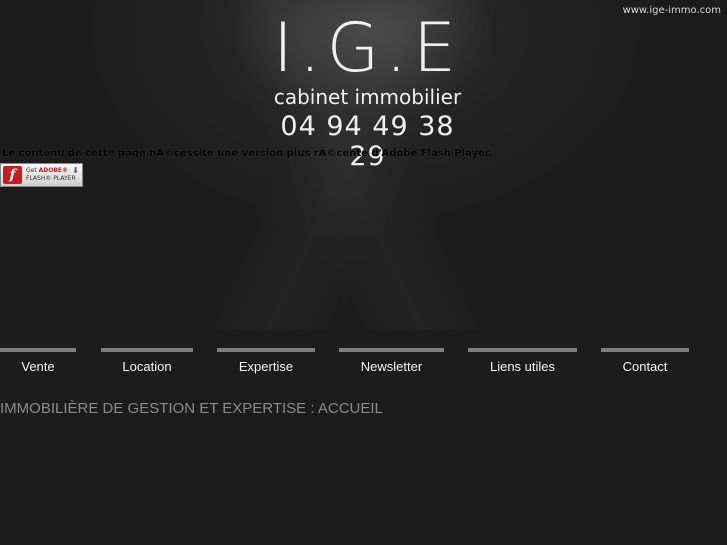 The height and width of the screenshot is (545, 727). I want to click on nav-item-vente: Vente, so click(38, 367).